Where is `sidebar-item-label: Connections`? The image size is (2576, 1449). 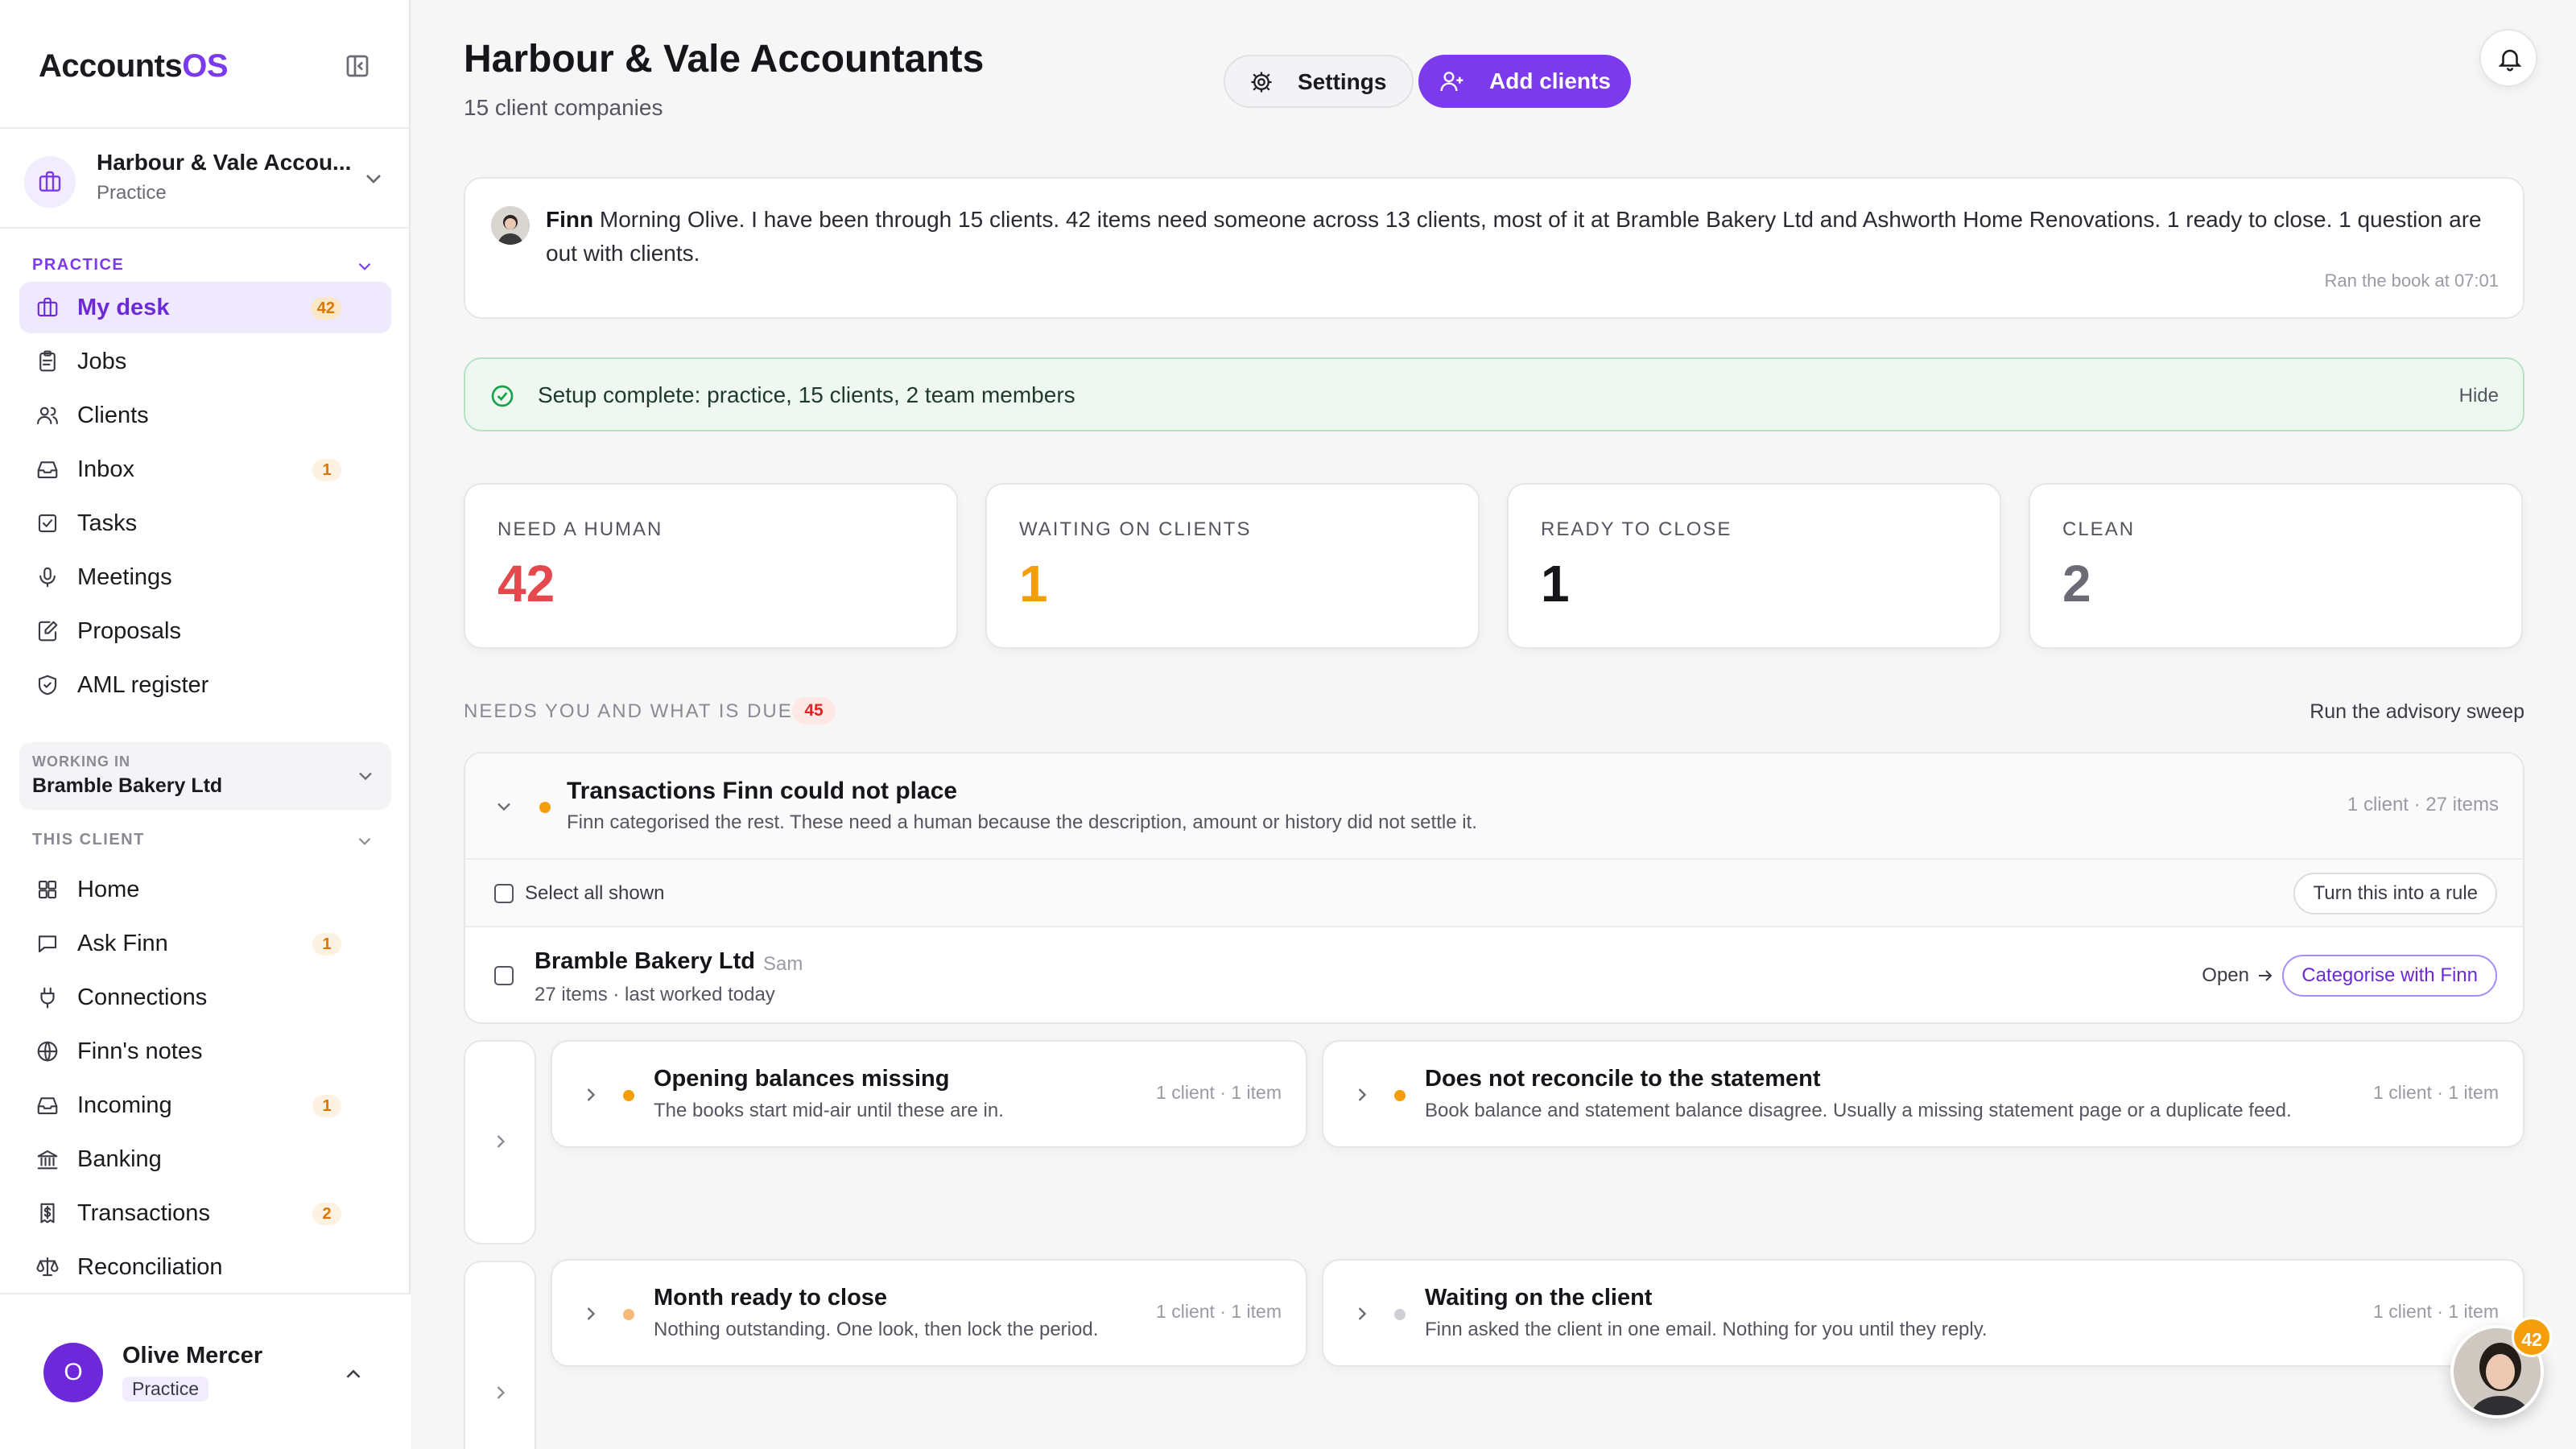 sidebar-item-label: Connections is located at coordinates (142, 997).